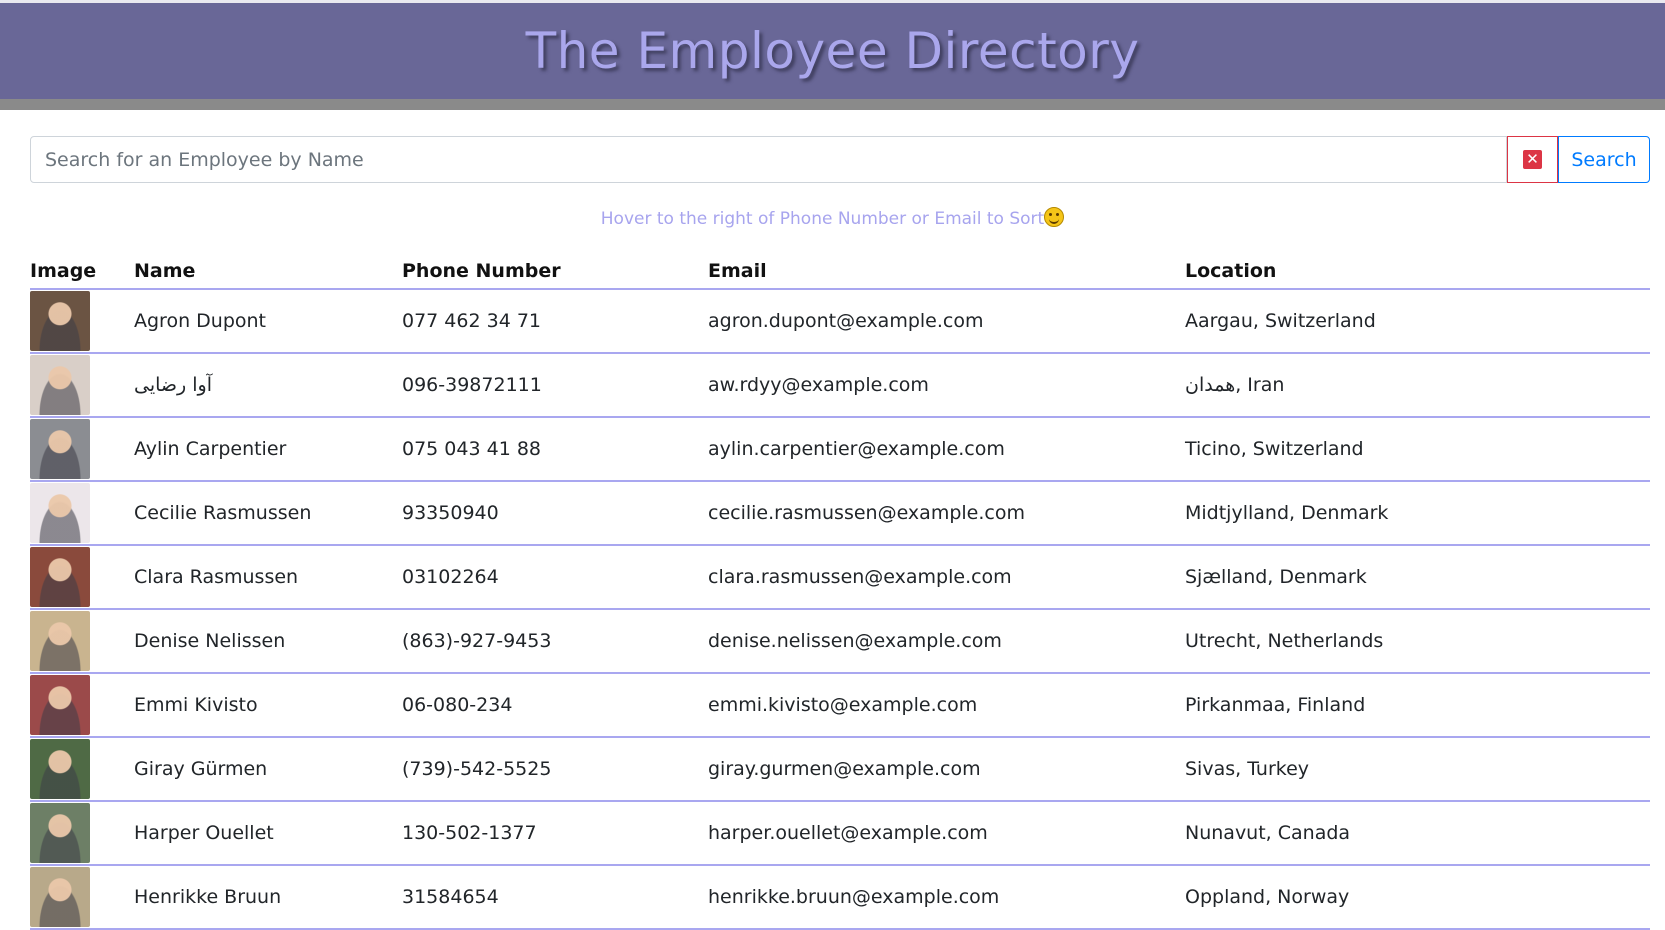  Describe the element at coordinates (946, 705) in the screenshot. I see `employee-email: emmi.kivisto@example.com` at that location.